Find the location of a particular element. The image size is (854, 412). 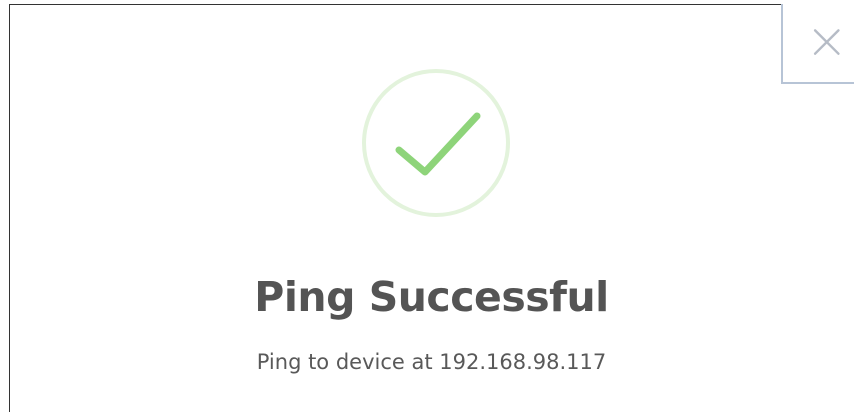

dialog-title: Ping Successful is located at coordinates (431, 297).